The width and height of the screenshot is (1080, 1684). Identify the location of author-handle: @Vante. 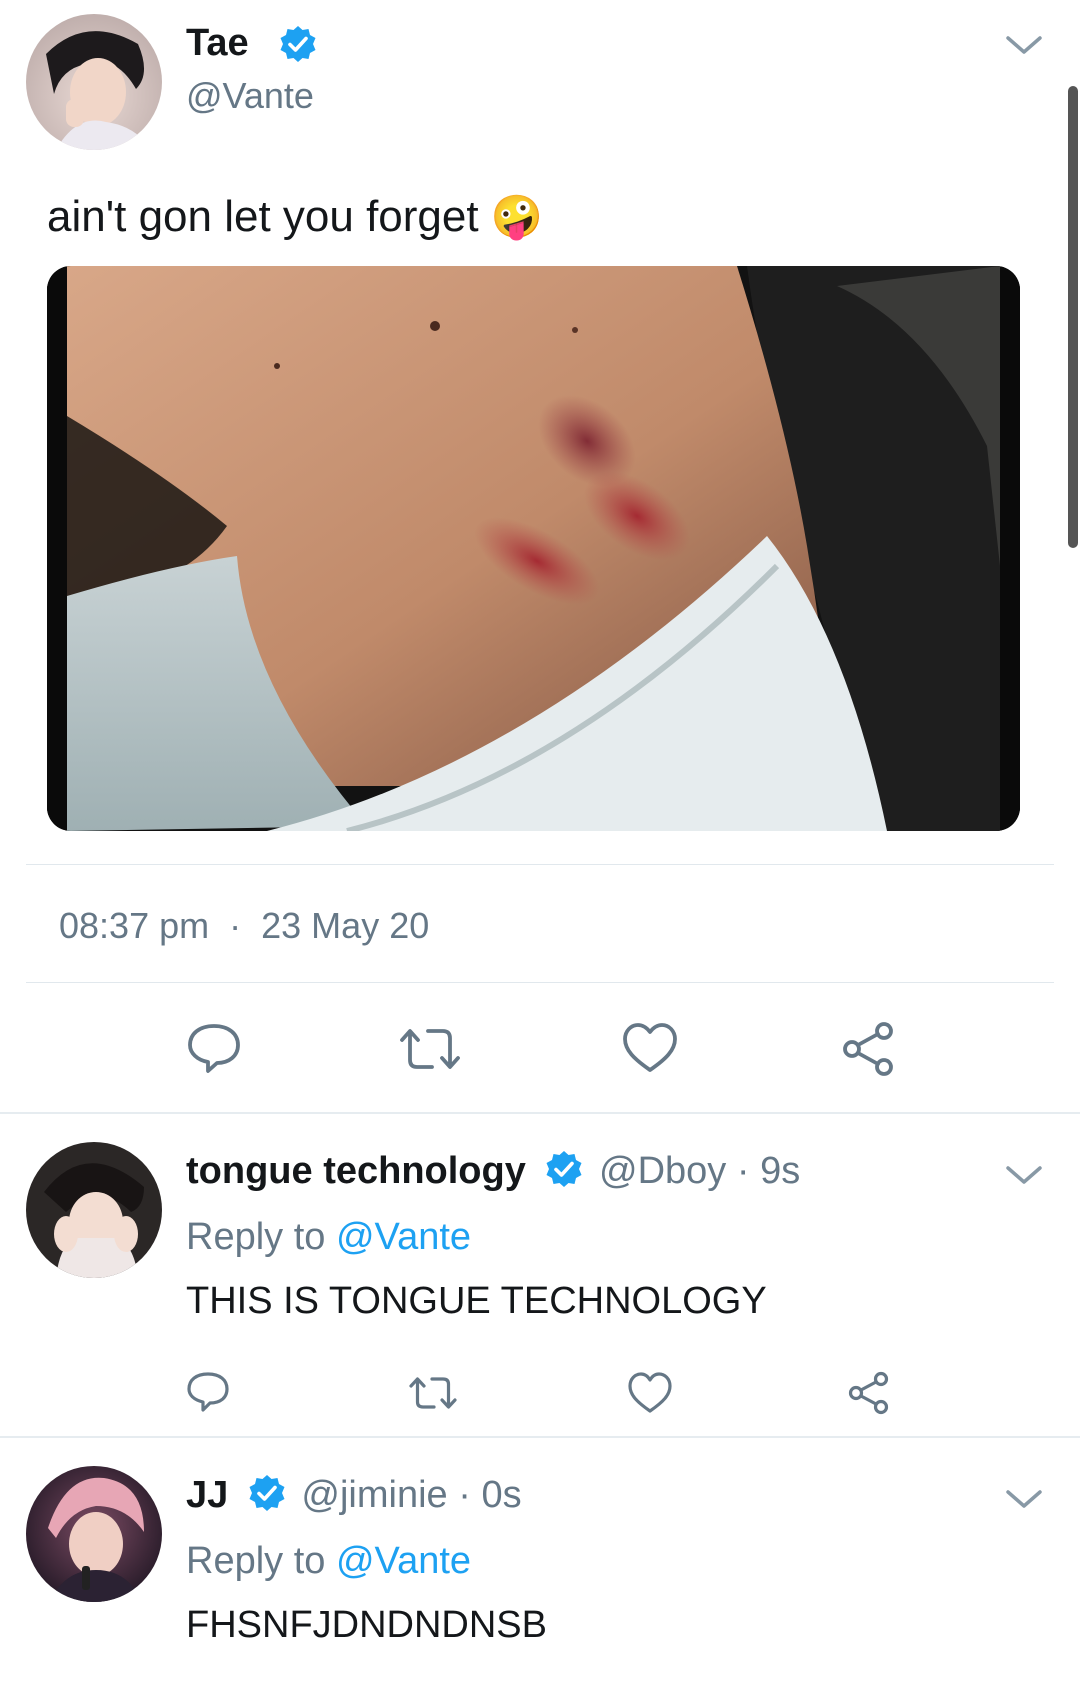
(250, 96).